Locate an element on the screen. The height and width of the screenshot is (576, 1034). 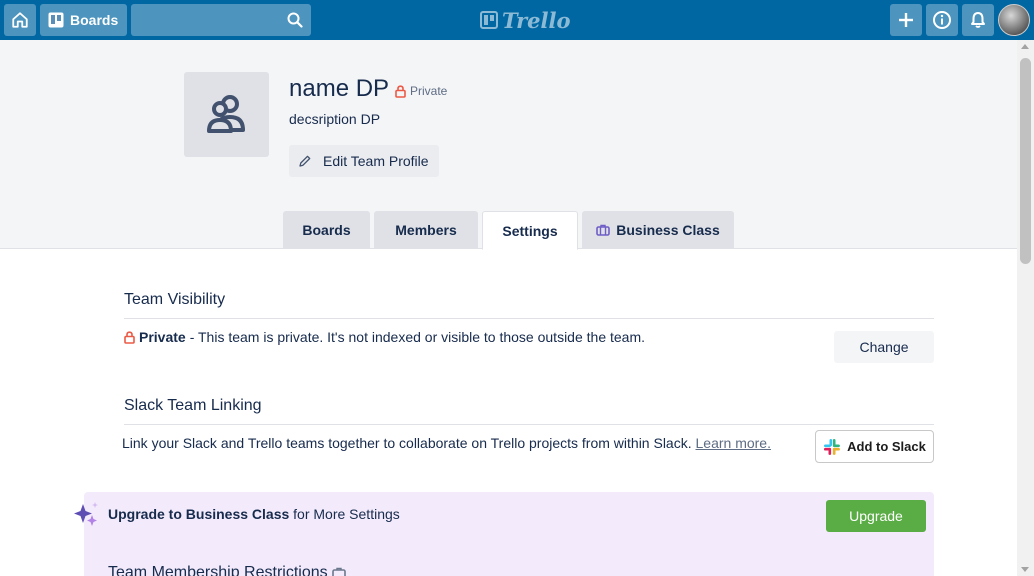
tab-settings-label: Settings is located at coordinates (530, 230).